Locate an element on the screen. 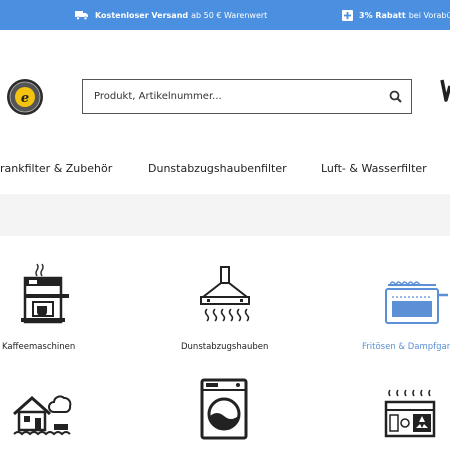 This screenshot has height=450, width=450. house-flood-icon is located at coordinates (42, 415).